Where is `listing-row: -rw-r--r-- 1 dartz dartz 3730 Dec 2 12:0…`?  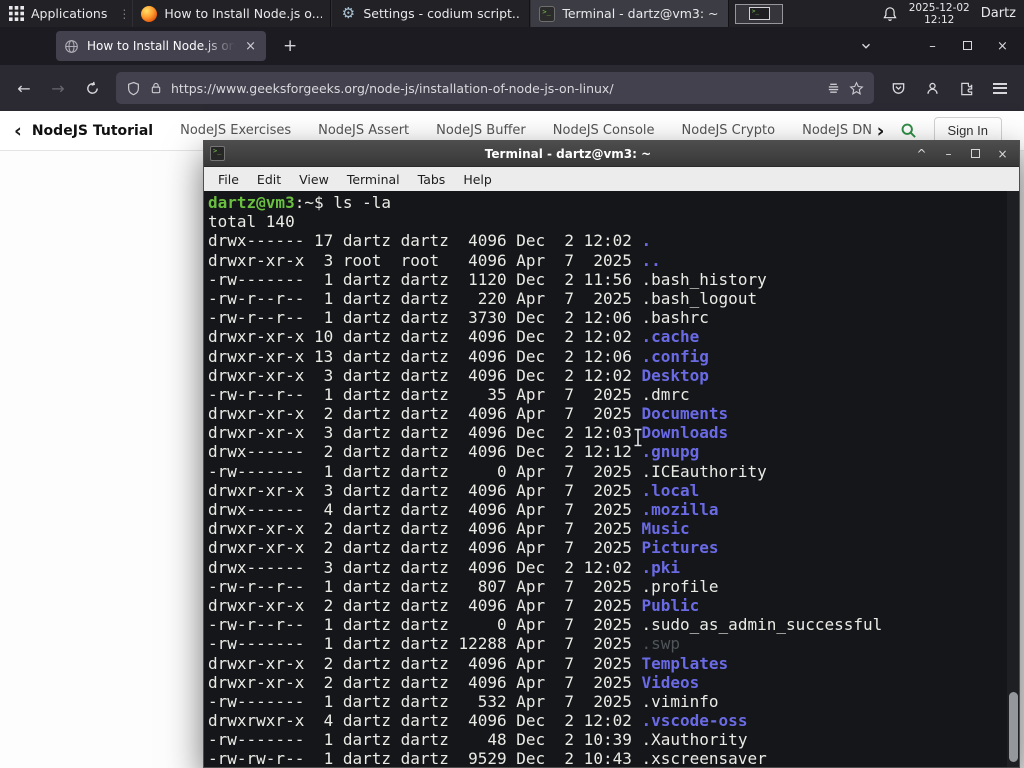
listing-row: -rw-r--r-- 1 dartz dartz 3730 Dec 2 12:0… is located at coordinates (606, 317).